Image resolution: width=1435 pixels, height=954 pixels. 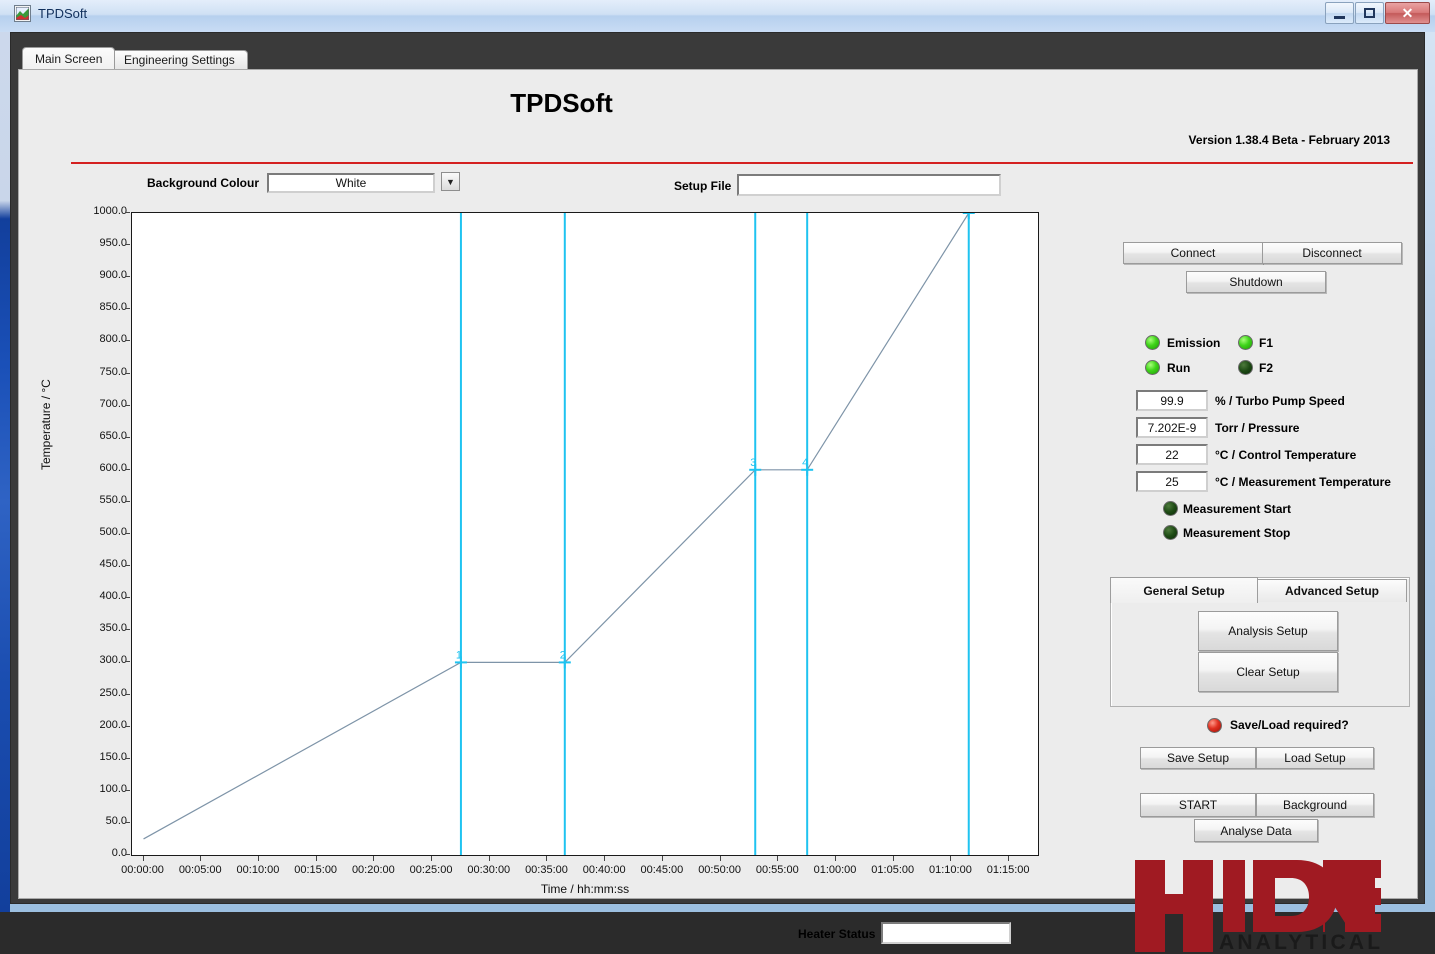 What do you see at coordinates (1245, 367) in the screenshot?
I see `led-f2` at bounding box center [1245, 367].